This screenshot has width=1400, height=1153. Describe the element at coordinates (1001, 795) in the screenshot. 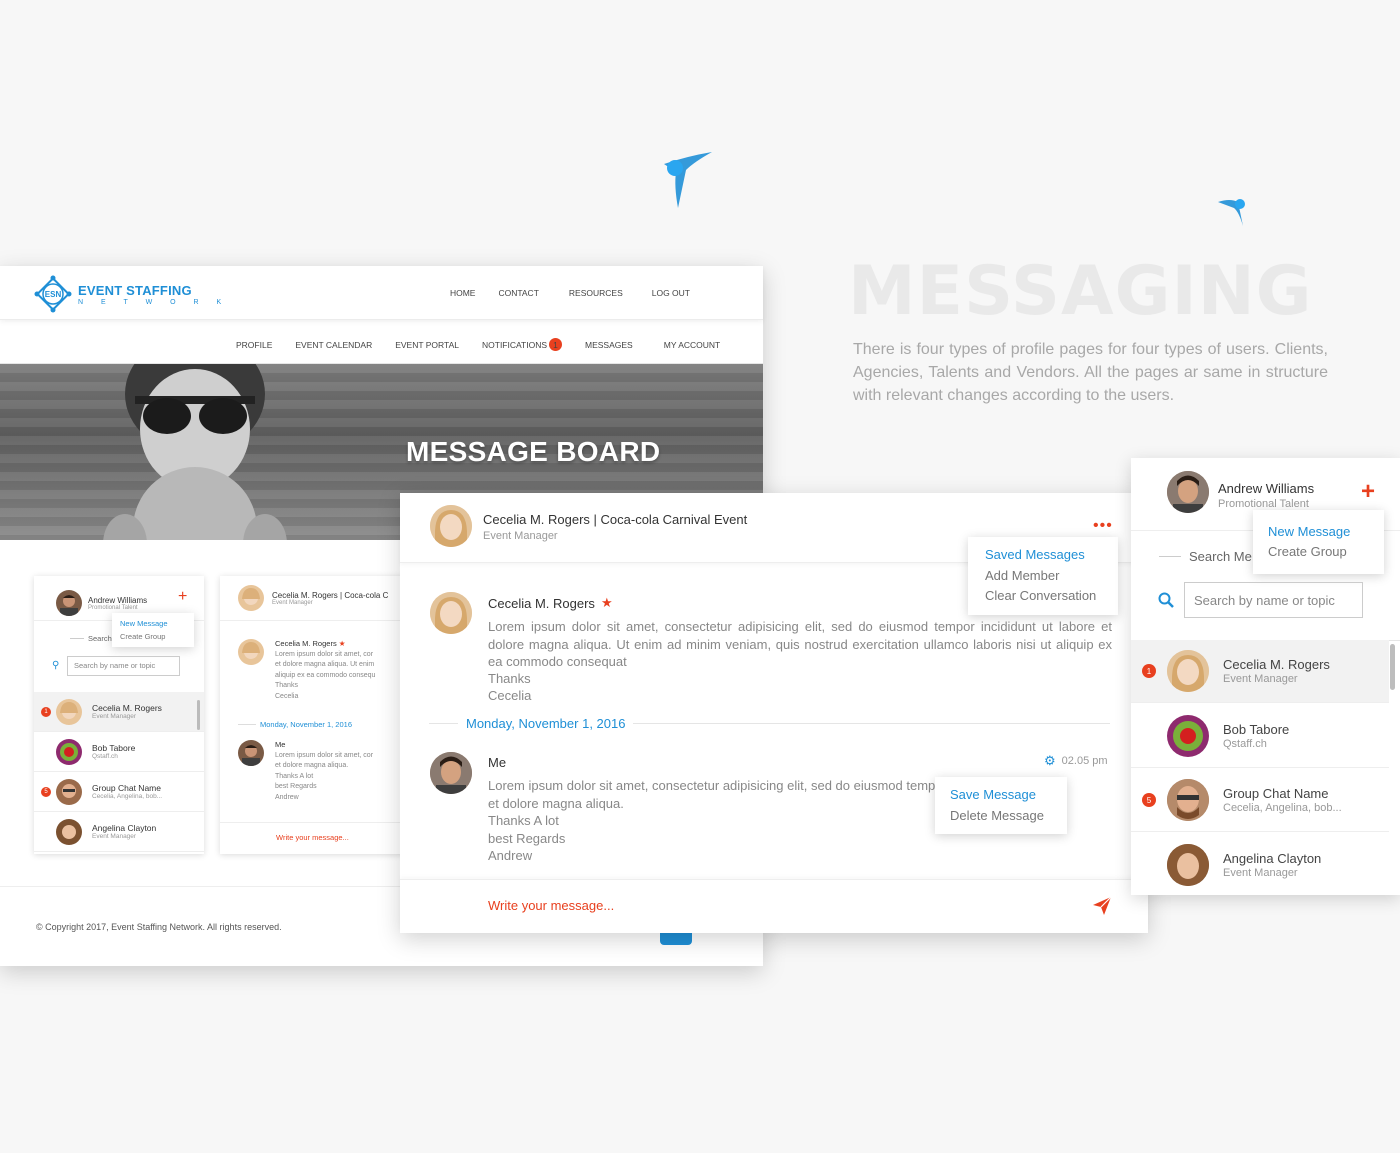

I see `menu-save-message: Save Message` at that location.